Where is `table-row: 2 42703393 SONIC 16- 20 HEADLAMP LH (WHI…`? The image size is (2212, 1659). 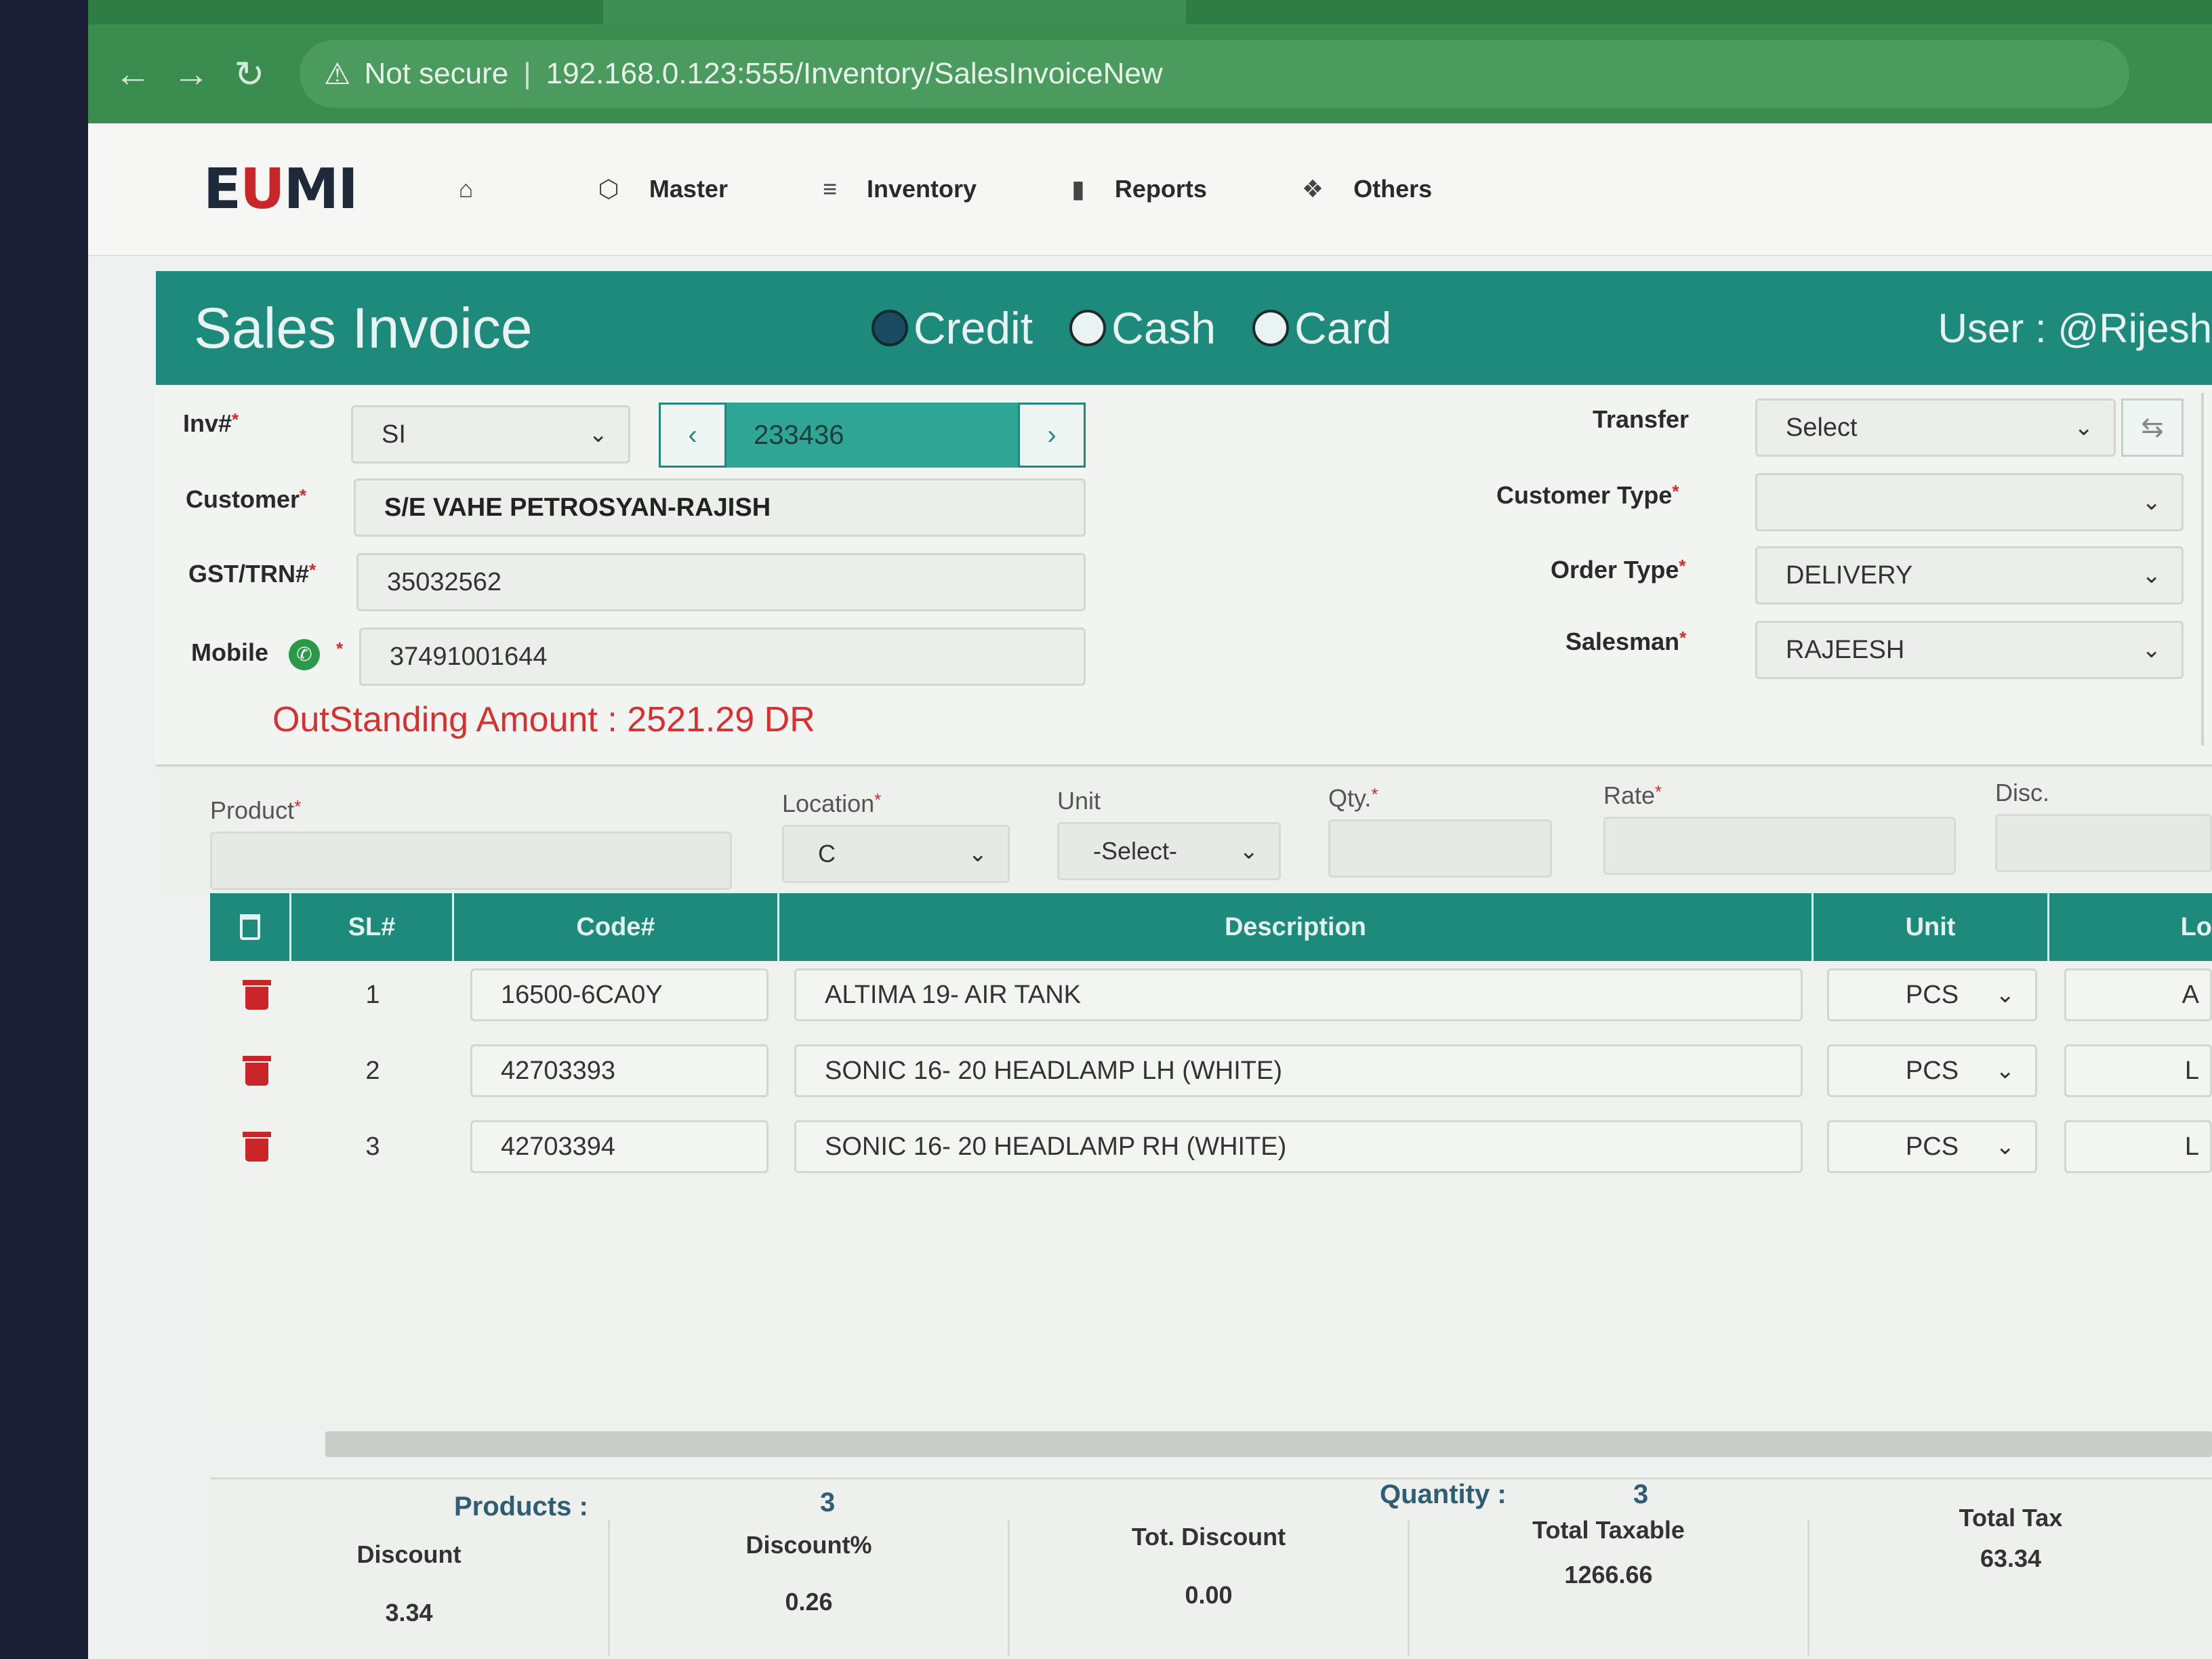 table-row: 2 42703393 SONIC 16- 20 HEADLAMP LH (WHI… is located at coordinates (1211, 1071).